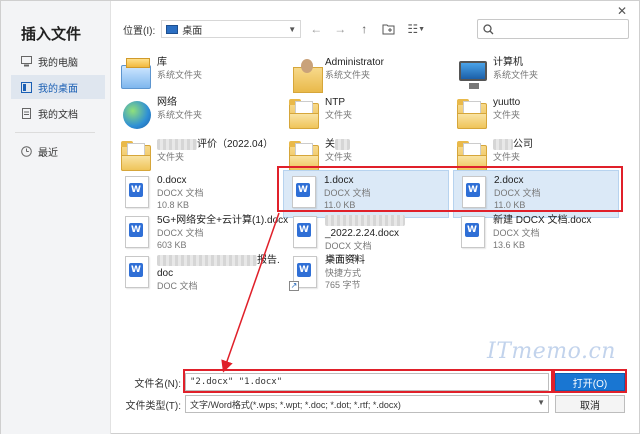 This screenshot has width=640, height=434. I want to click on view-list-icon: ☷, so click(413, 29).